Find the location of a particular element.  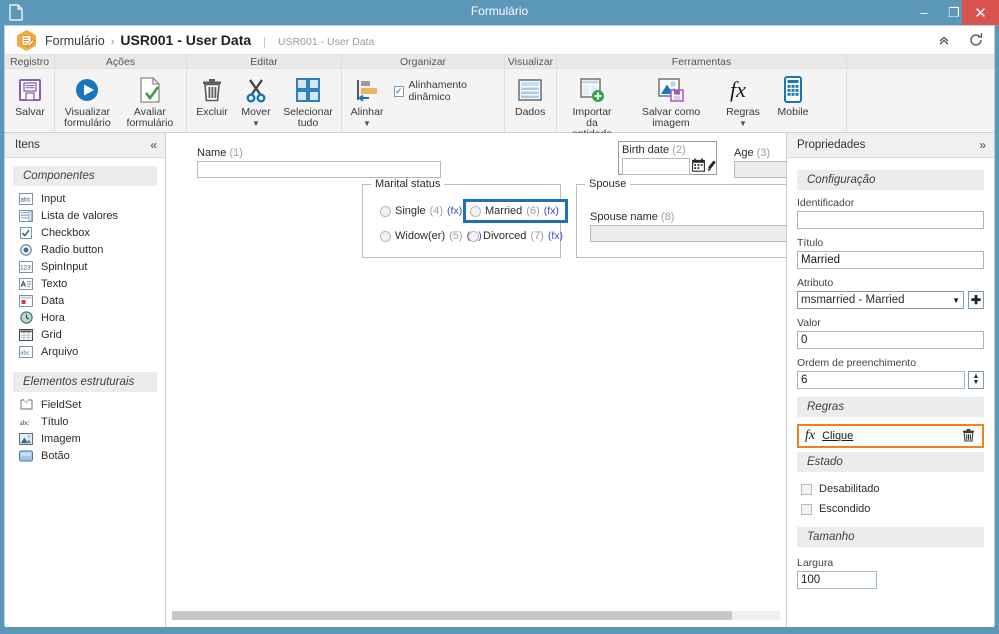

field-spouse-name: Spouse name (8) is located at coordinates (688, 226).